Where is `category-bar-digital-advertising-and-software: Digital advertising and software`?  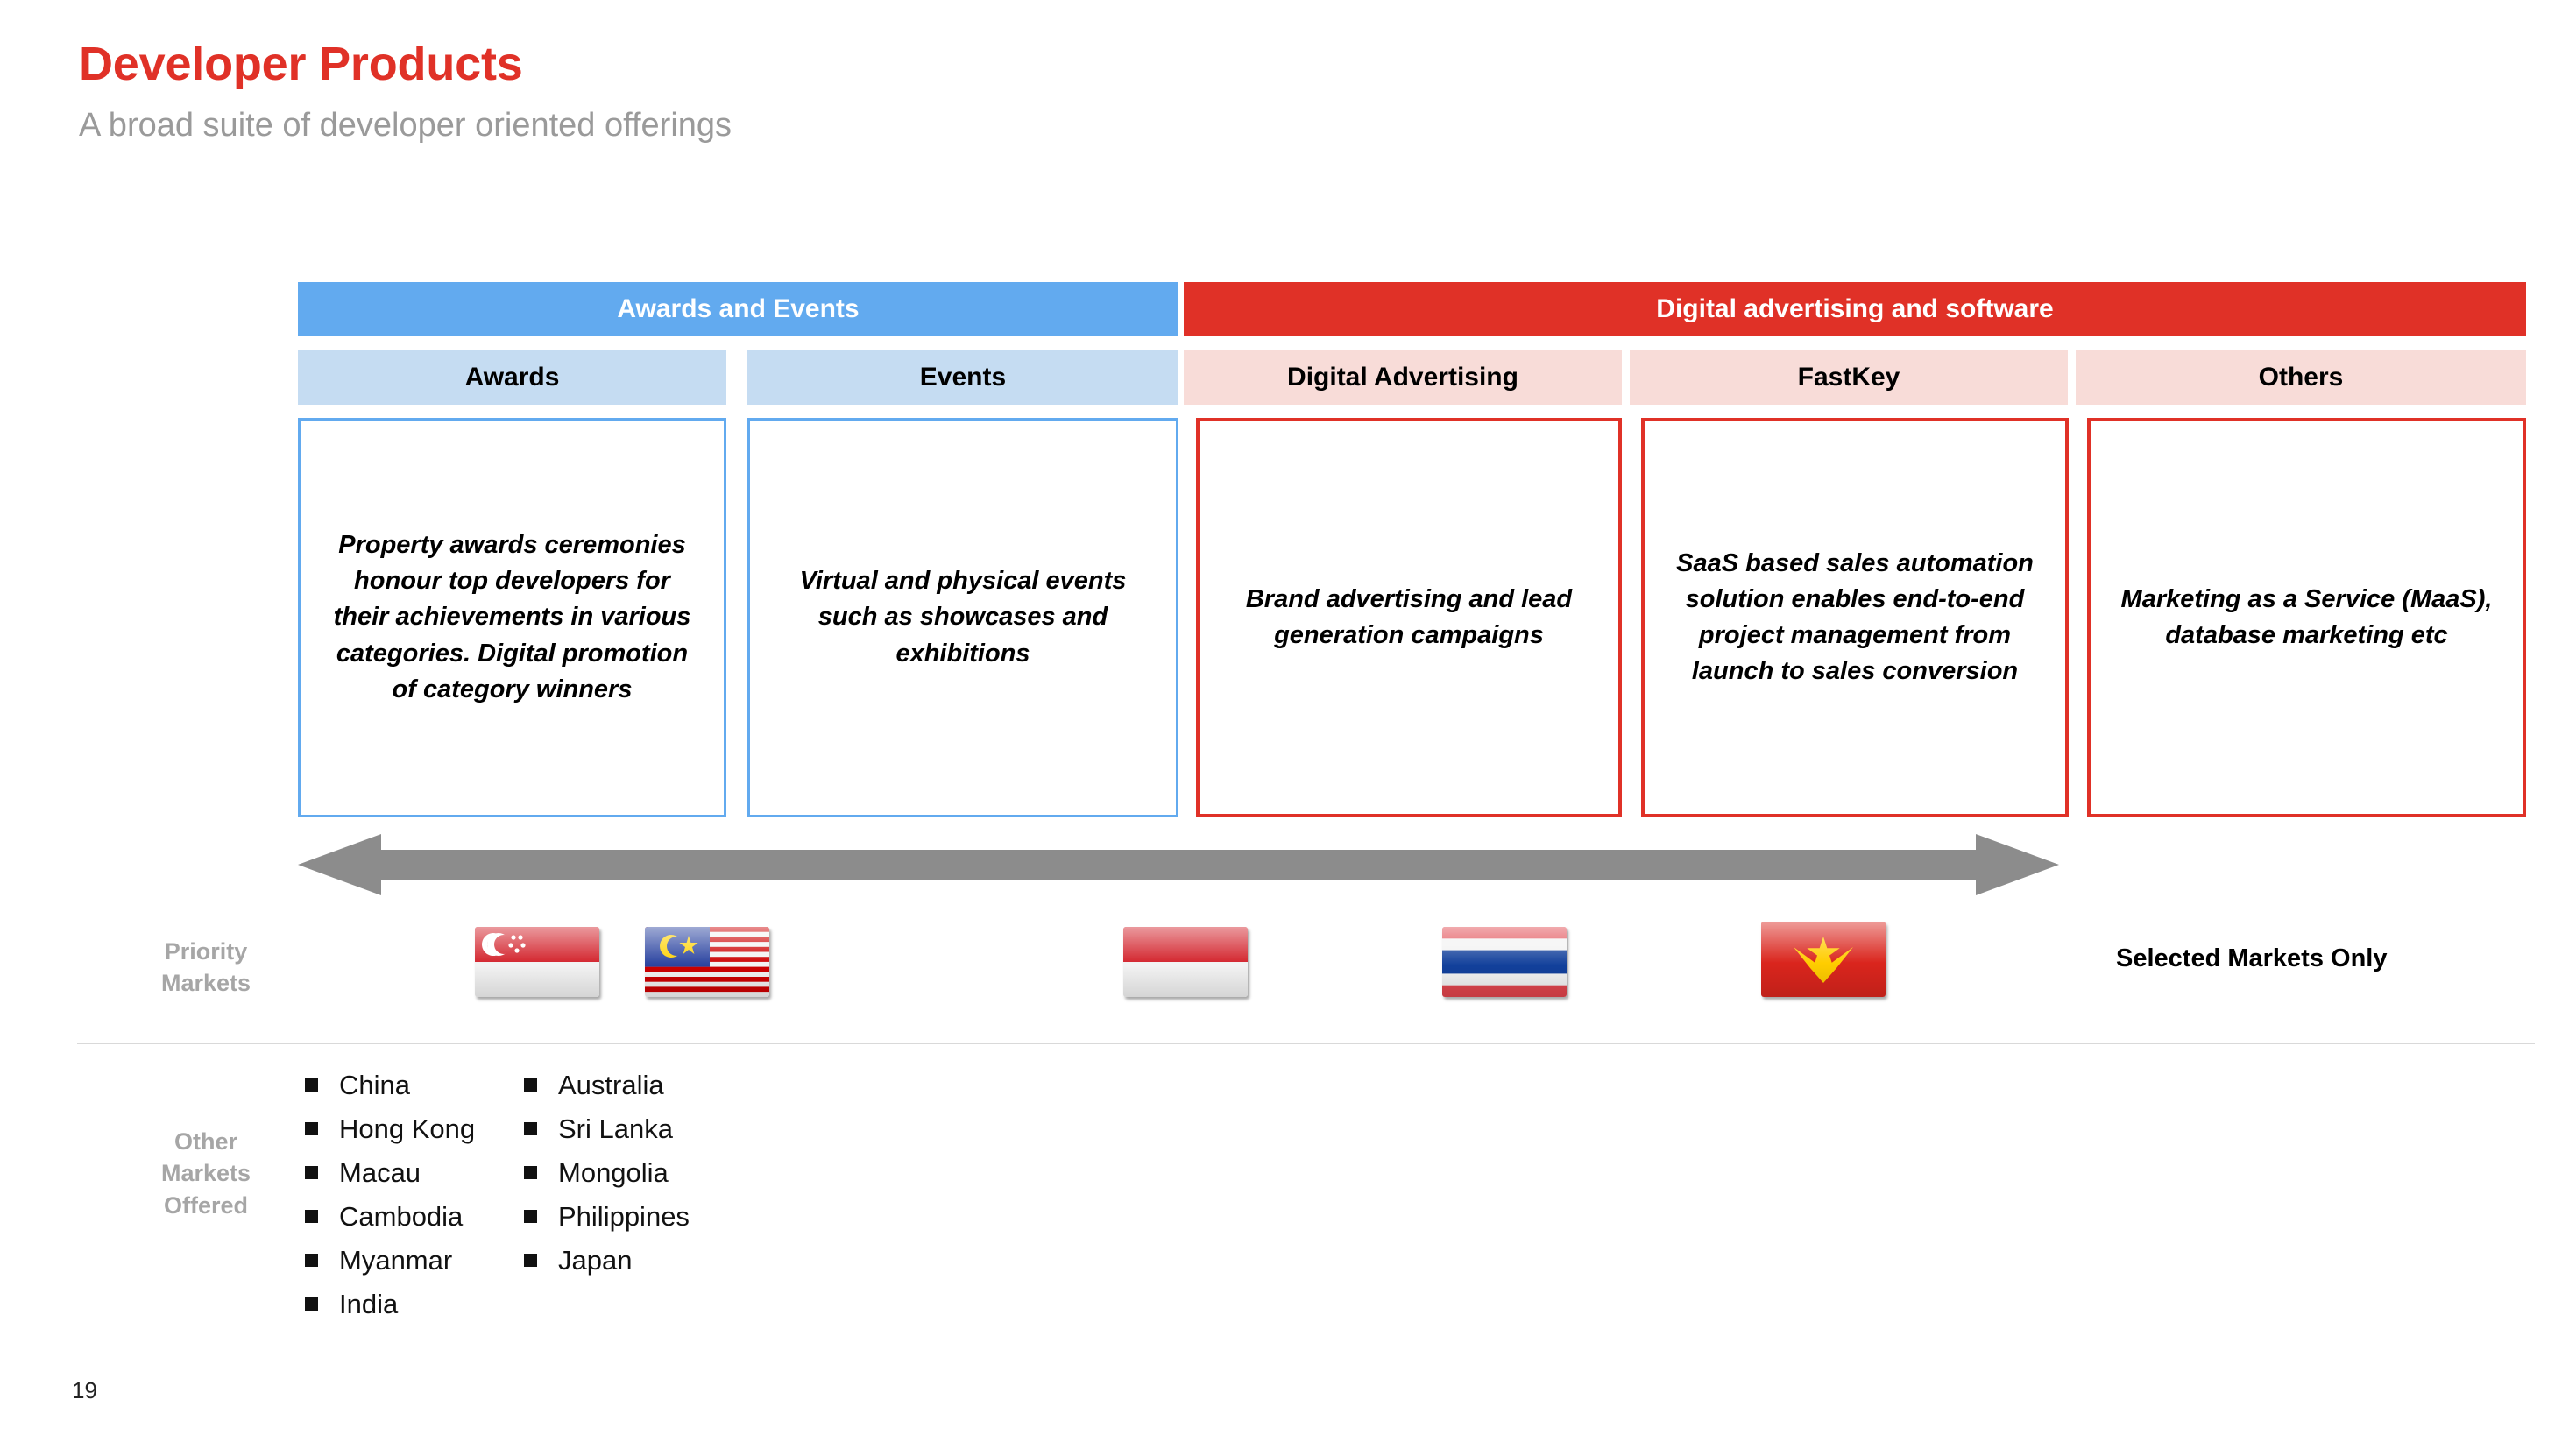
category-bar-digital-advertising-and-software: Digital advertising and software is located at coordinates (1855, 309).